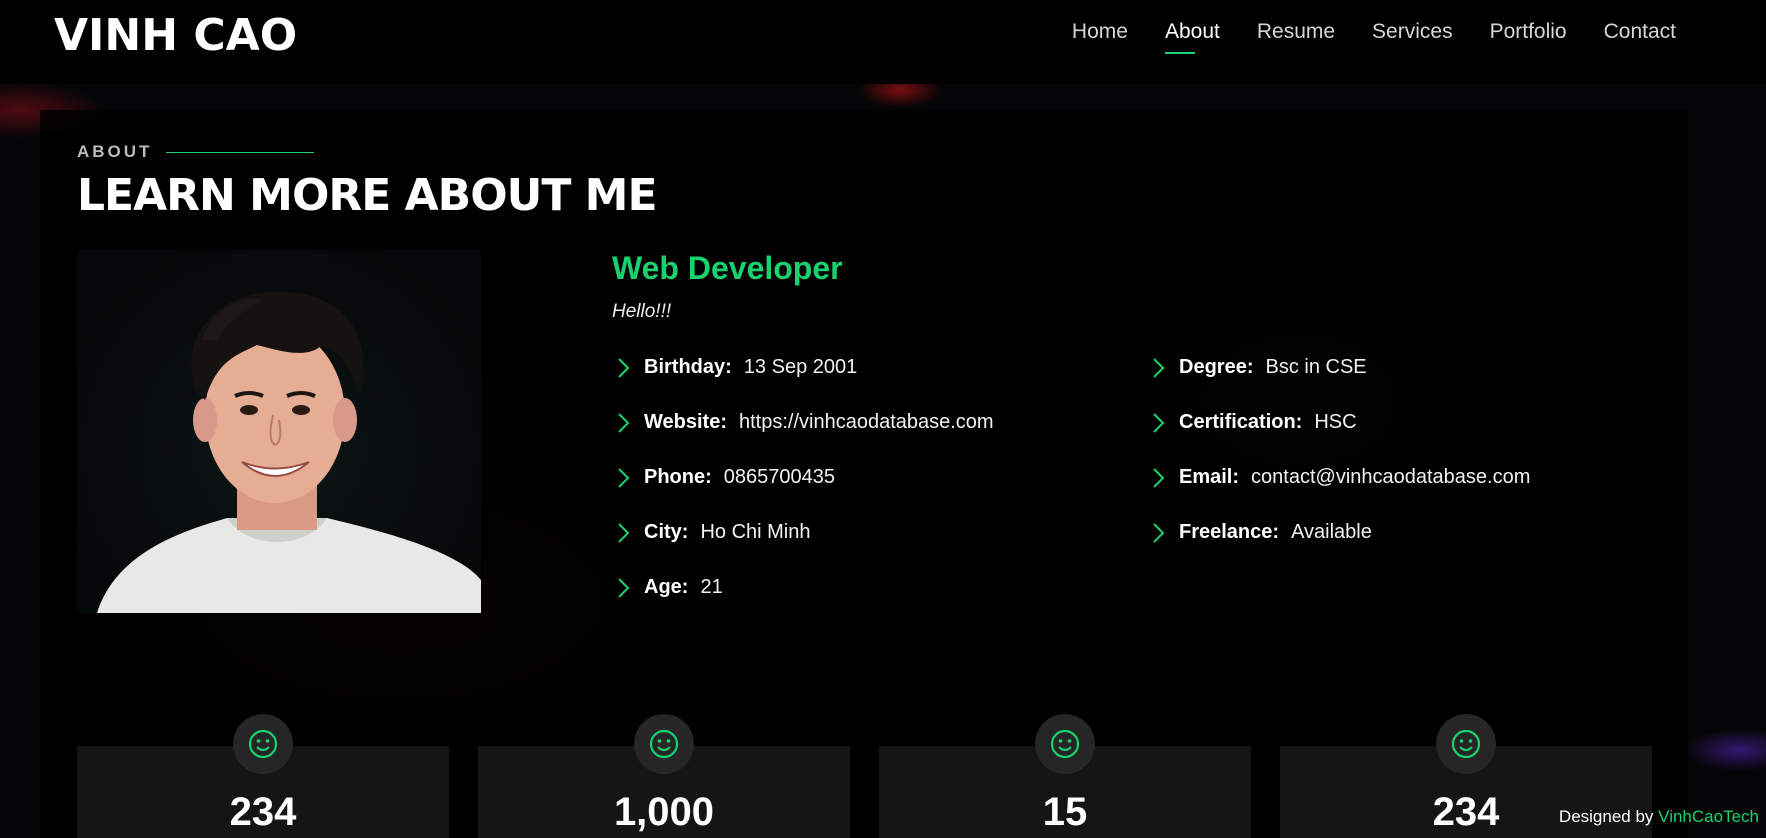 This screenshot has height=838, width=1766. Describe the element at coordinates (1390, 477) in the screenshot. I see `info-value: contact@vinhcaodatabase.com` at that location.